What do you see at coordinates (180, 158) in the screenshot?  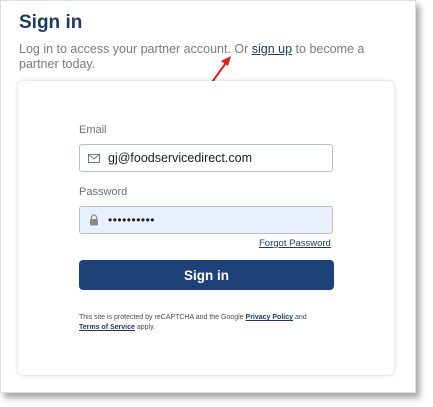 I see `email-value: gj@foodservicedirect.com` at bounding box center [180, 158].